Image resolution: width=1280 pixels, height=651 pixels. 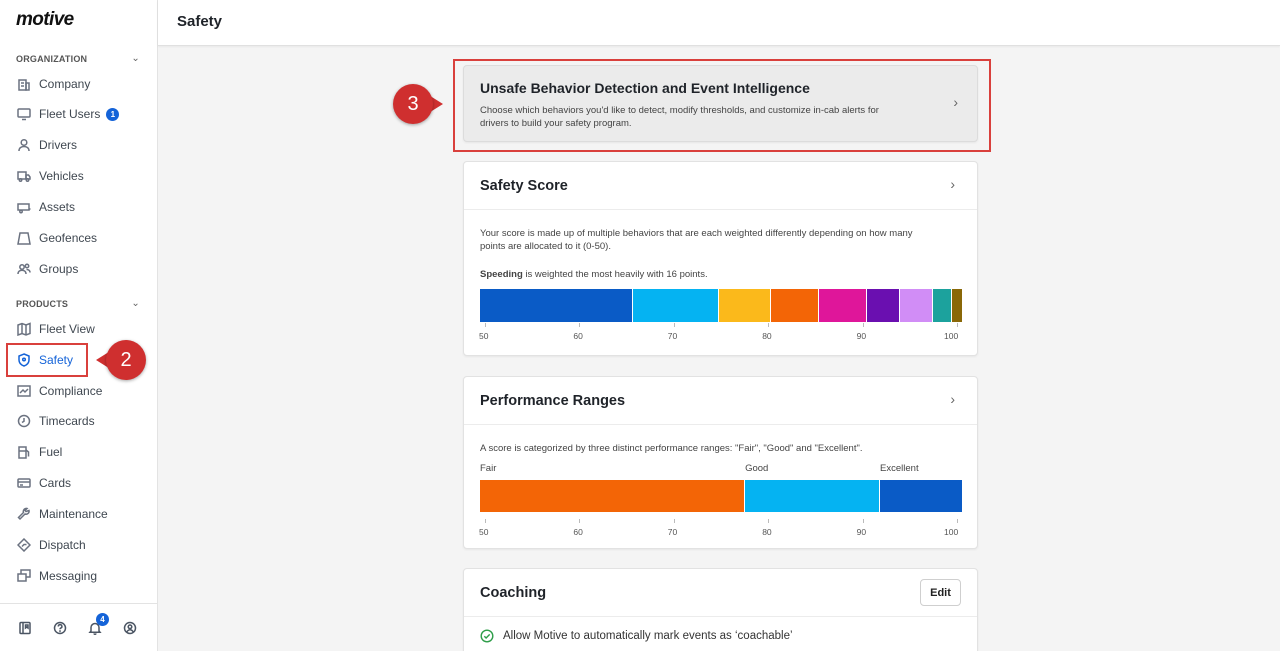 What do you see at coordinates (79, 576) in the screenshot?
I see `sidebar-item-messaging: Messaging` at bounding box center [79, 576].